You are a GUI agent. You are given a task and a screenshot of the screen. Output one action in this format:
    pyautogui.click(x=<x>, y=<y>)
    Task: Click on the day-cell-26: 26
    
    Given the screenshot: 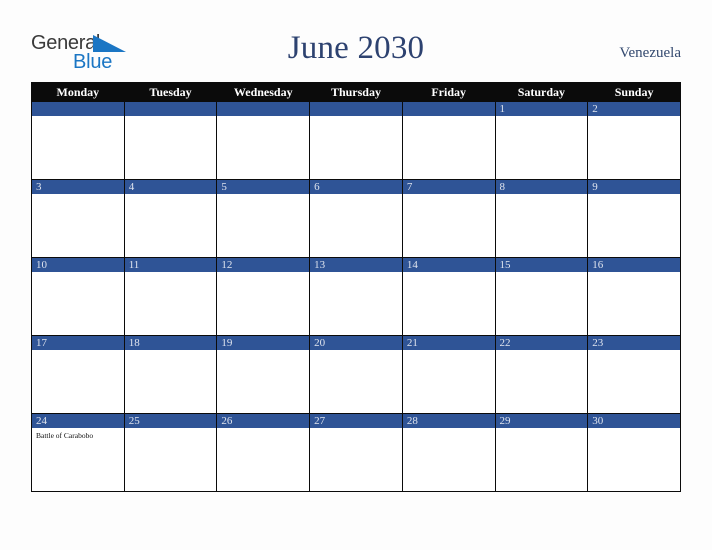 What is the action you would take?
    pyautogui.click(x=263, y=452)
    